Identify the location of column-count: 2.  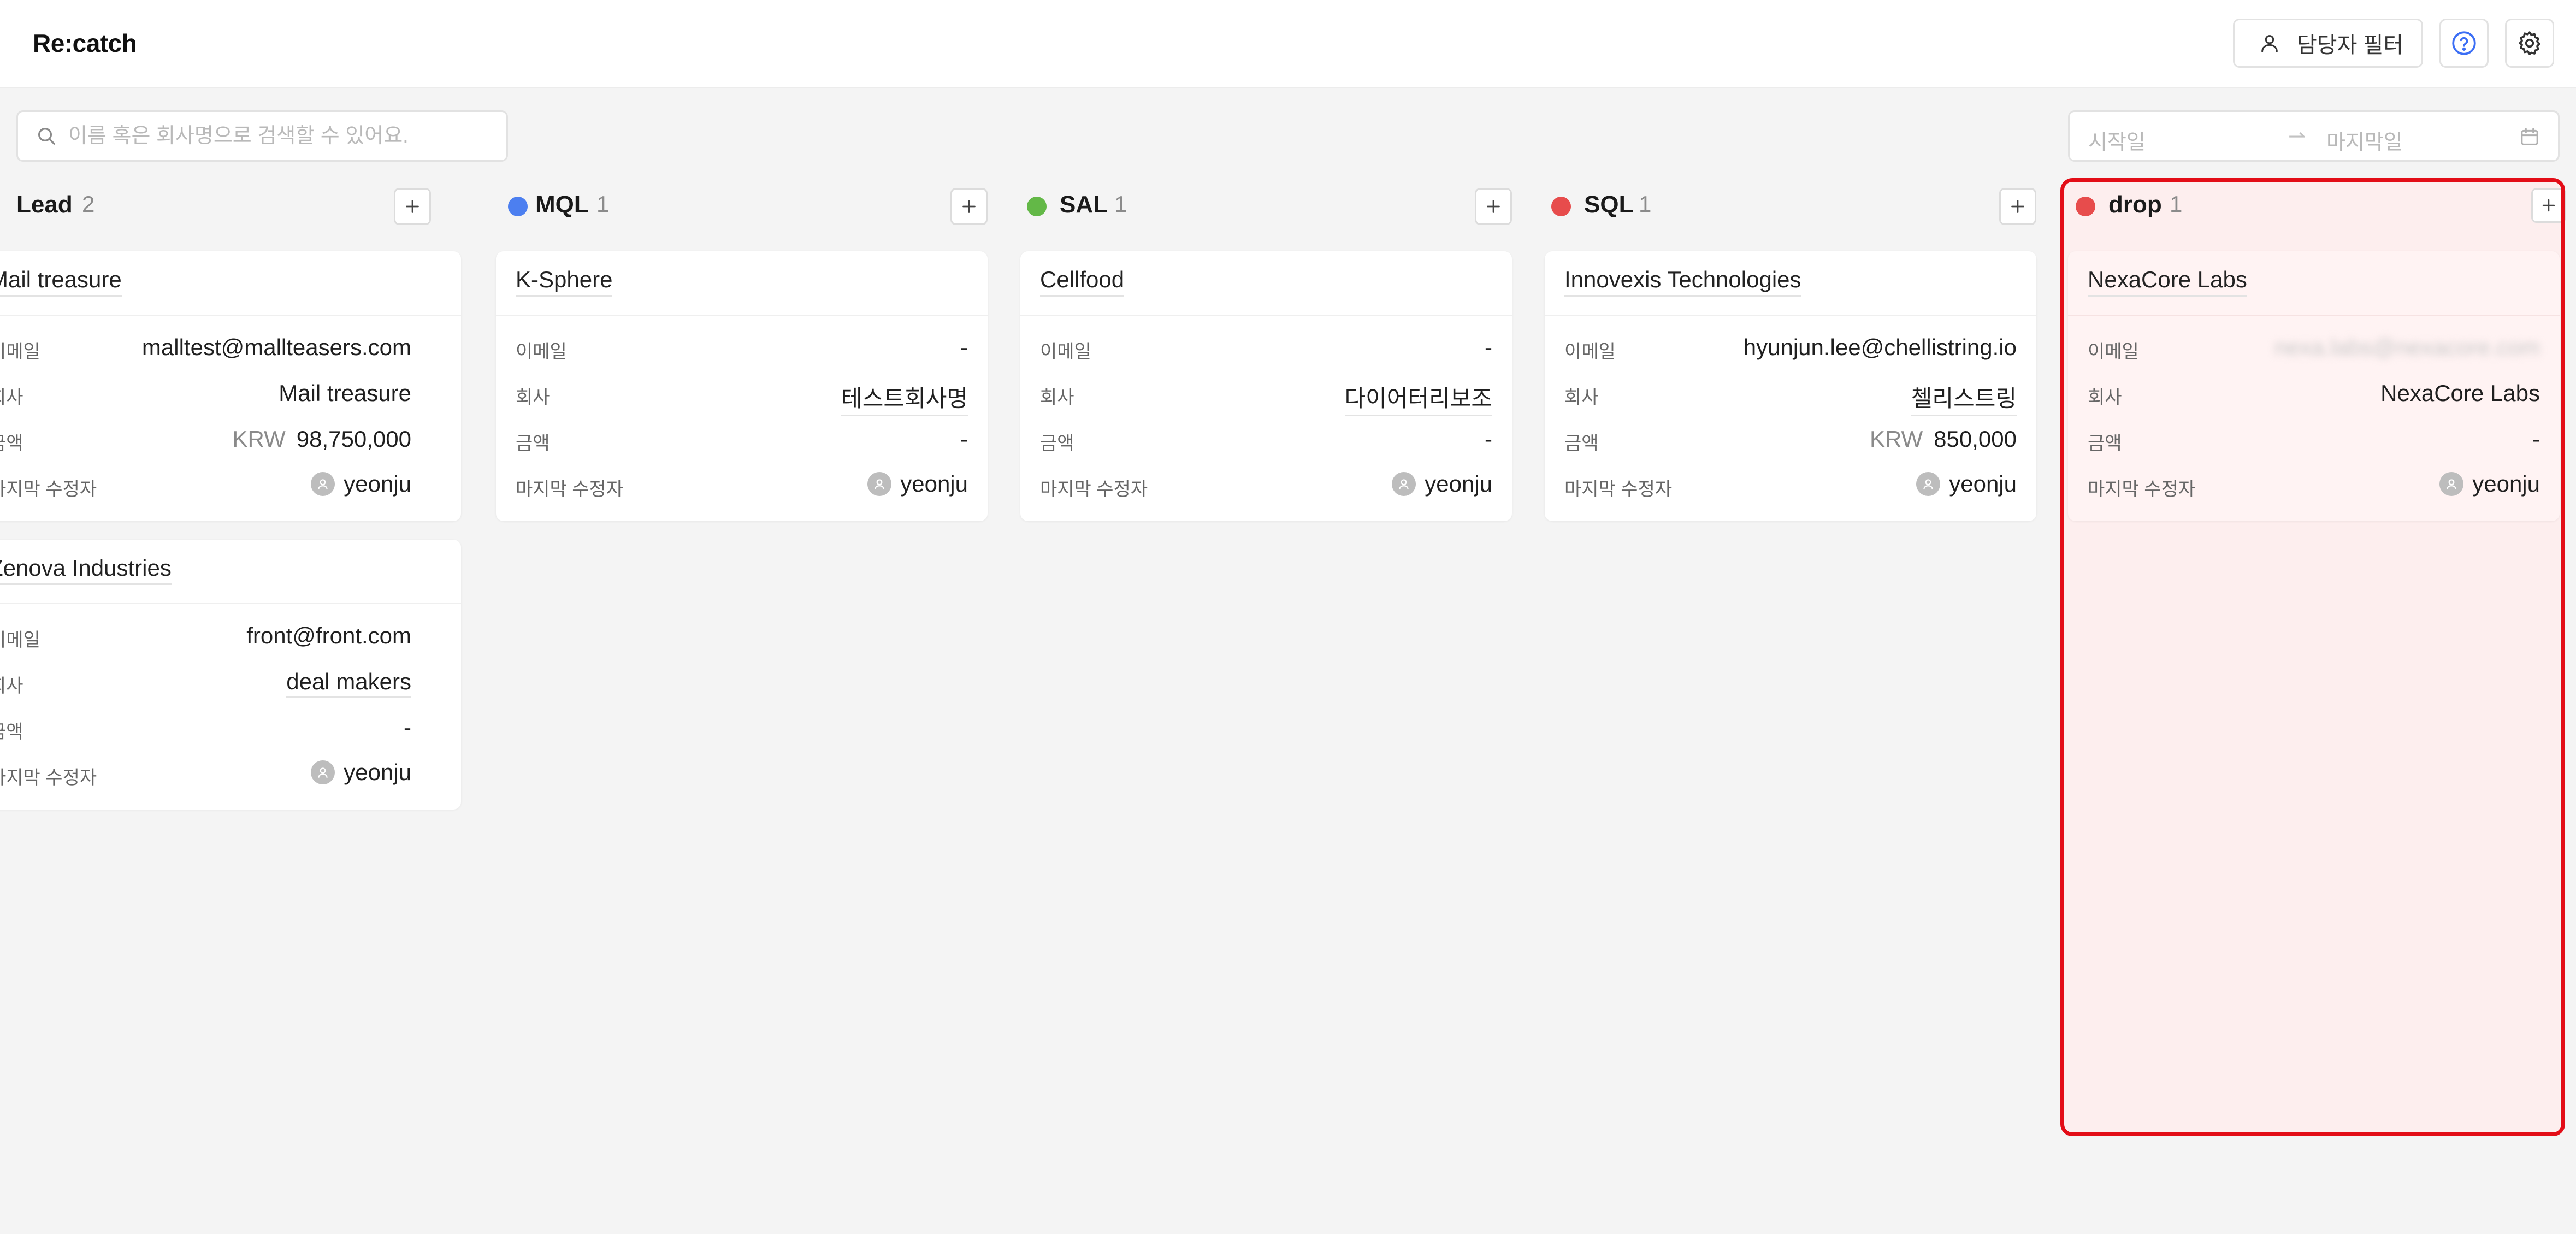
(88, 204).